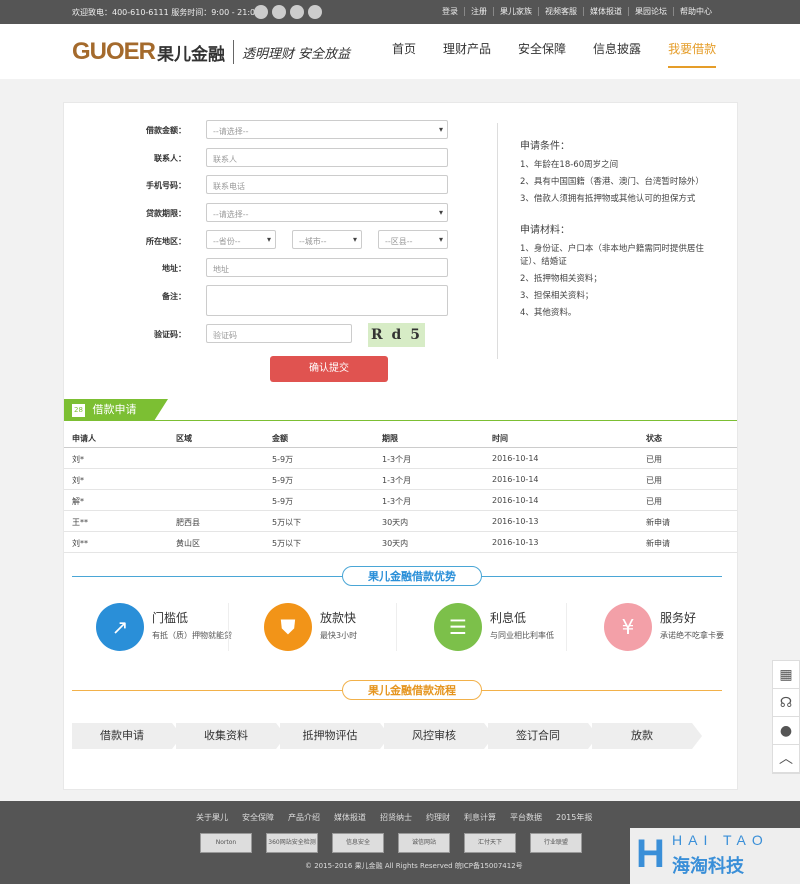  I want to click on materials-title: 申请材料：, so click(545, 230).